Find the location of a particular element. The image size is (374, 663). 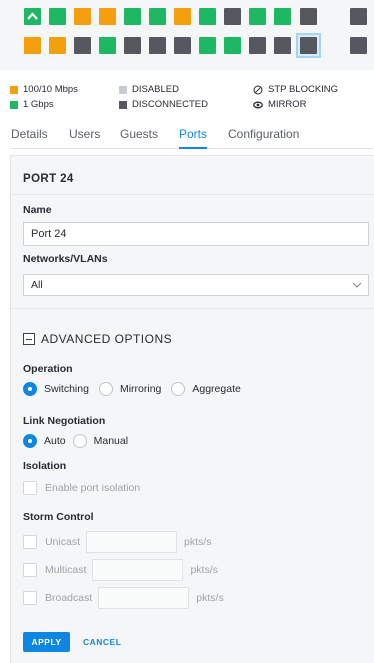

tab-ports: Ports is located at coordinates (193, 138).